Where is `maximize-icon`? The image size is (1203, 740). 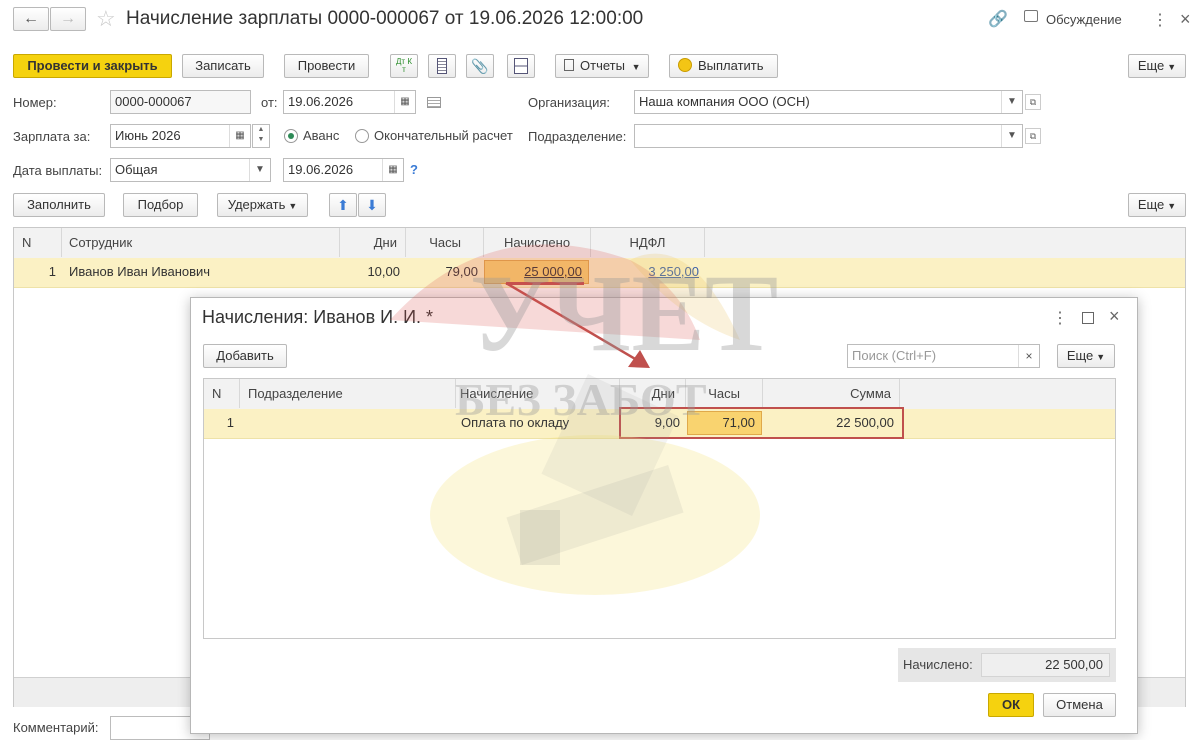 maximize-icon is located at coordinates (1088, 318).